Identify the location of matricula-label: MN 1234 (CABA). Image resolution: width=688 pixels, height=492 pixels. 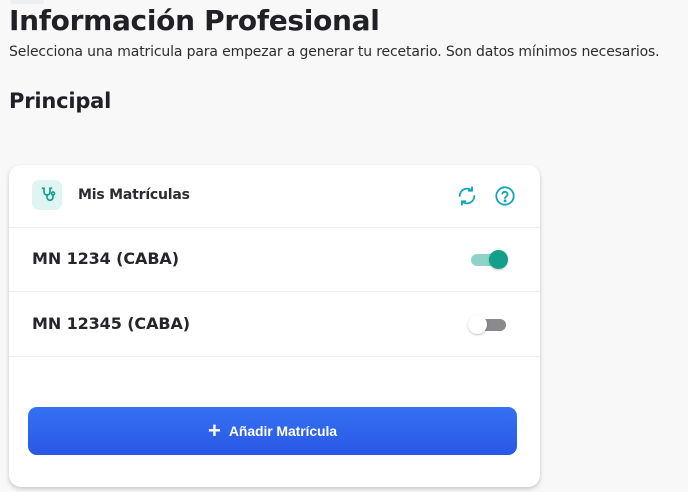
(105, 258).